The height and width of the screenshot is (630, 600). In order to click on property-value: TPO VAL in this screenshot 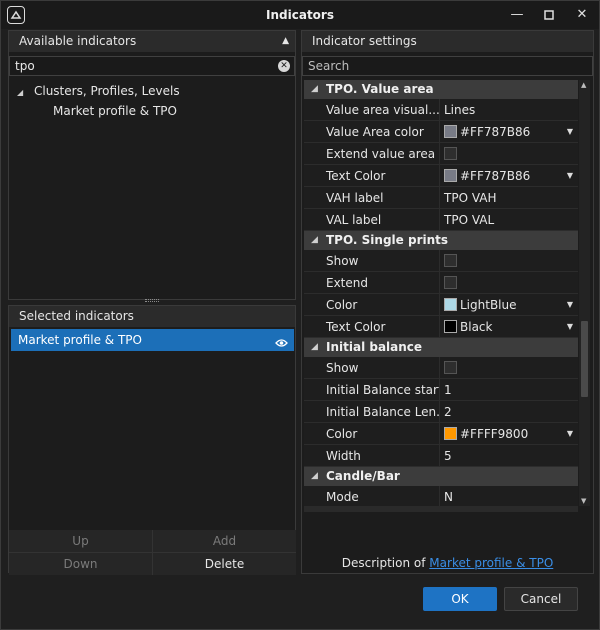, I will do `click(509, 219)`.